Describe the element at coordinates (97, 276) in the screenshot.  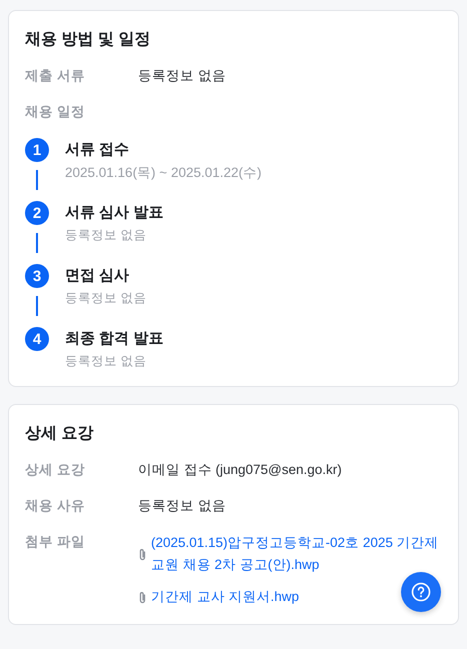
I see `step-title: 면접 심사` at that location.